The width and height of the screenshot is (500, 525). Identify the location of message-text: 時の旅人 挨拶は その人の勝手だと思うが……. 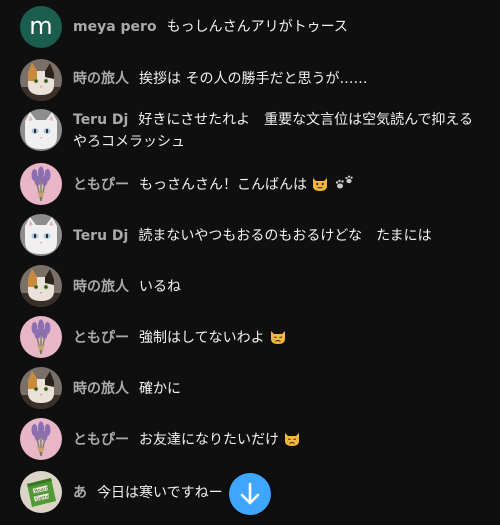
(273, 79).